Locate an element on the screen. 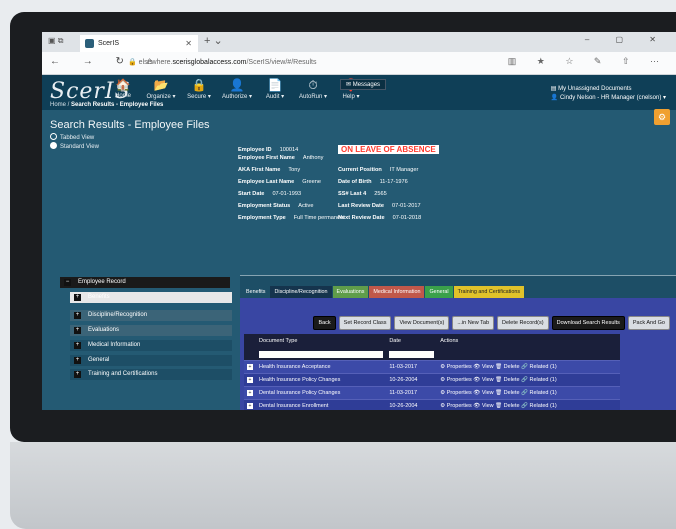 This screenshot has width=676, height=529. browser-tab-bar: ▣ ⧉ ScerIS ✕ + ⌄ – ▢ ✕ is located at coordinates (359, 42).